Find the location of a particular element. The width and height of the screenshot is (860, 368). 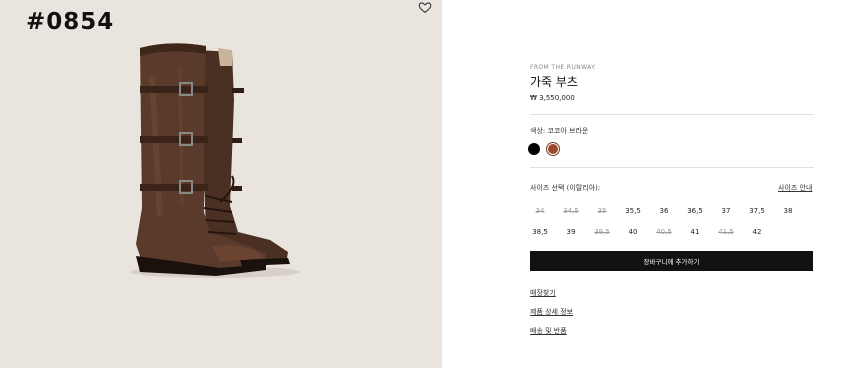

size-option: 34,5 is located at coordinates (571, 211).